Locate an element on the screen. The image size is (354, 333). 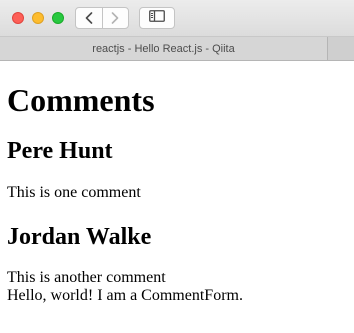
sidebar-icon is located at coordinates (157, 18).